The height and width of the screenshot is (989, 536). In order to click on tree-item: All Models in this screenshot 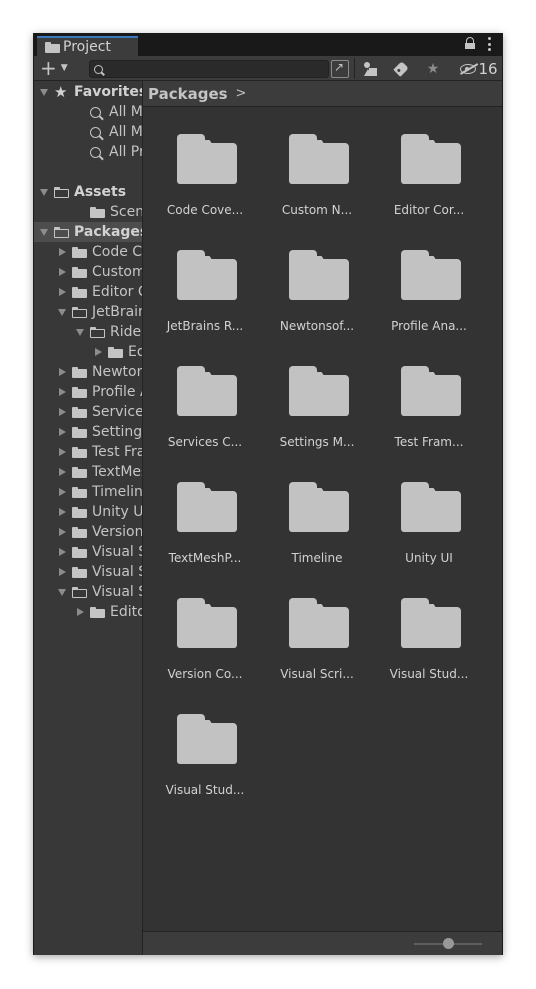, I will do `click(88, 132)`.